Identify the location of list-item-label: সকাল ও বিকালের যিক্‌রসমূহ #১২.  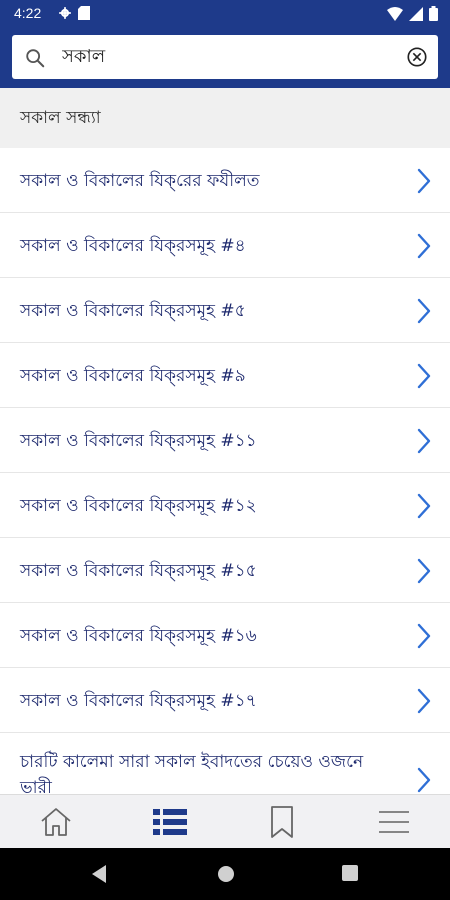
(138, 506).